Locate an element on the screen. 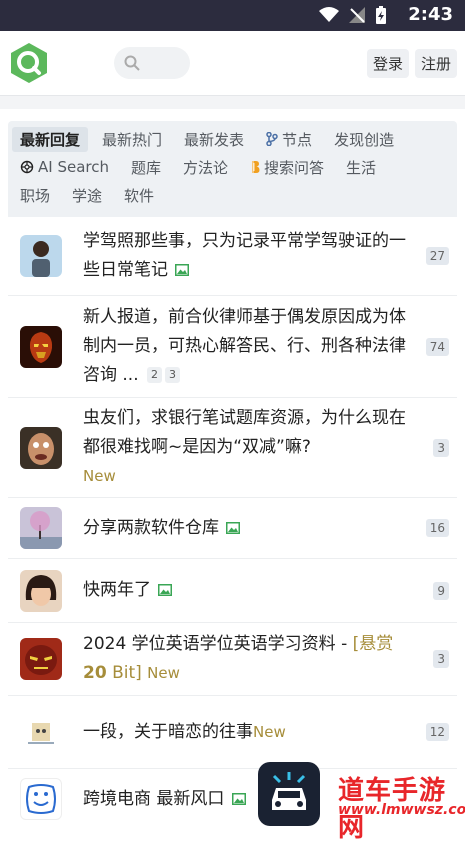  avatar-cartoon-image is located at coordinates (41, 733).